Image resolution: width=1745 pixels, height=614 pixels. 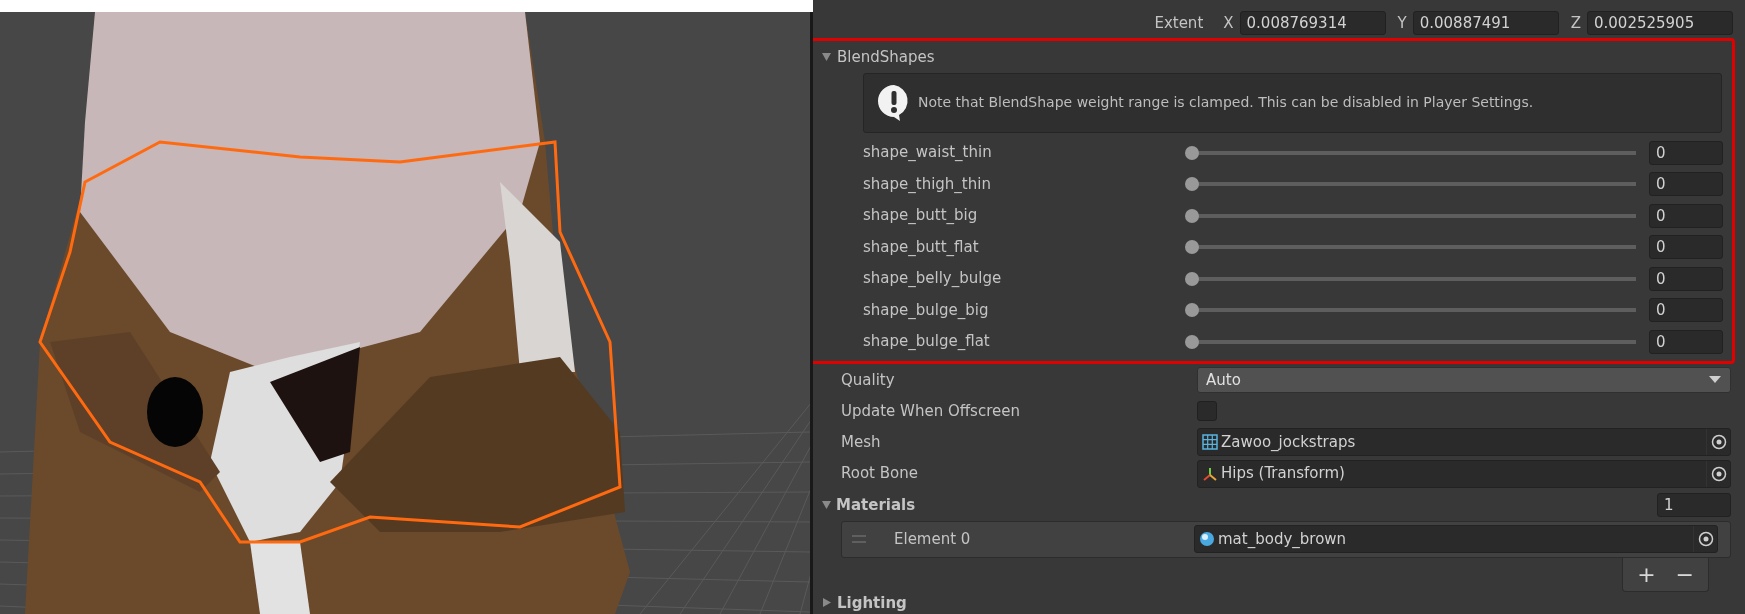 I want to click on field-label: Extent, so click(x=1179, y=23).